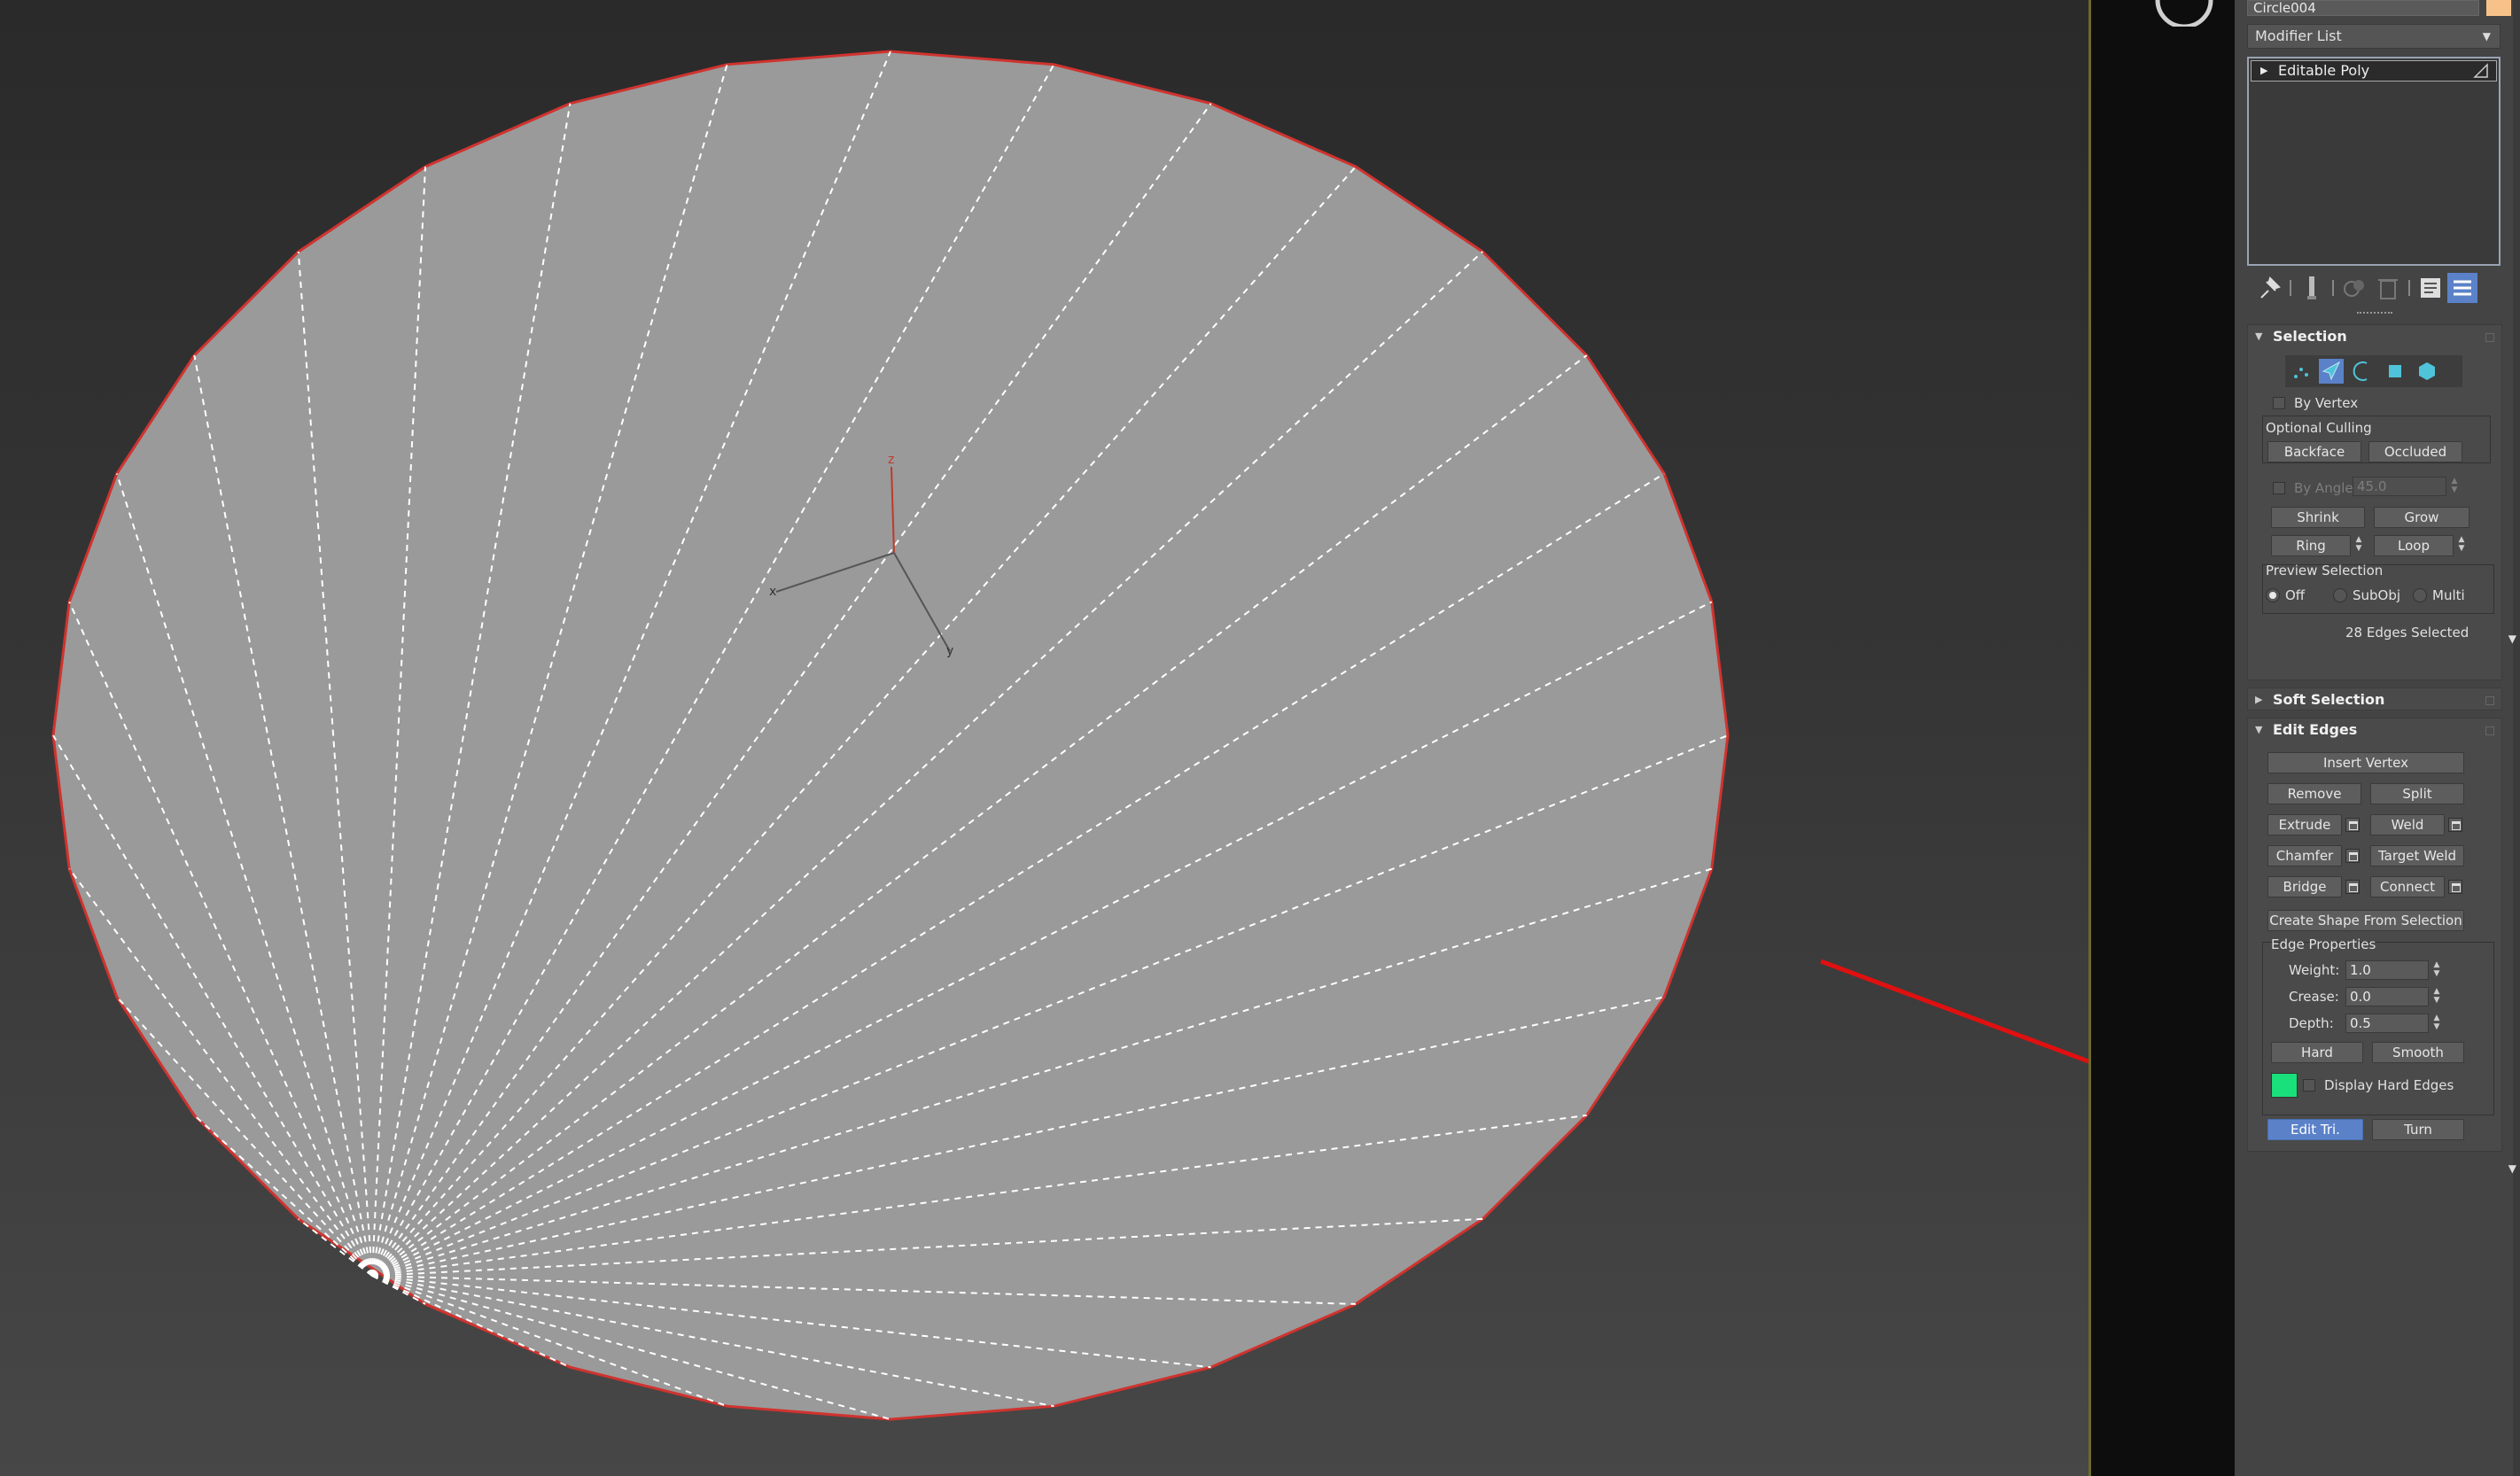 This screenshot has width=2520, height=1476. What do you see at coordinates (2486, 36) in the screenshot?
I see `chevron-down-icon: ▼` at bounding box center [2486, 36].